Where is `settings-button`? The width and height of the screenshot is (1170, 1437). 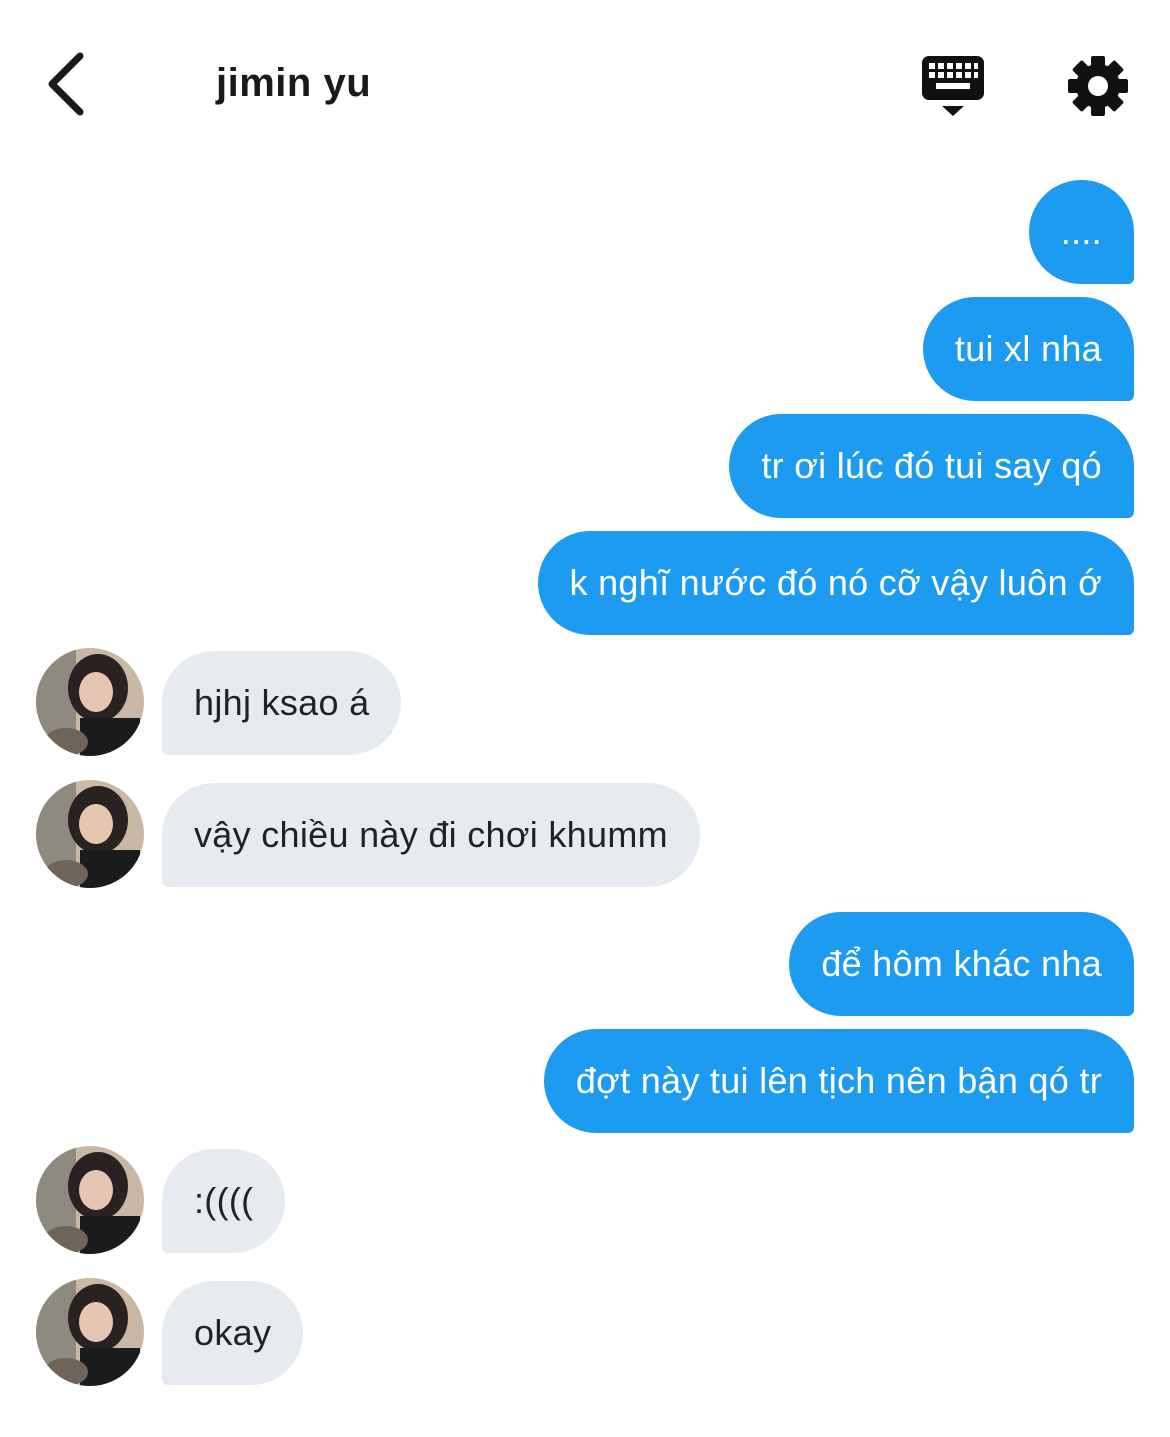
settings-button is located at coordinates (1098, 86).